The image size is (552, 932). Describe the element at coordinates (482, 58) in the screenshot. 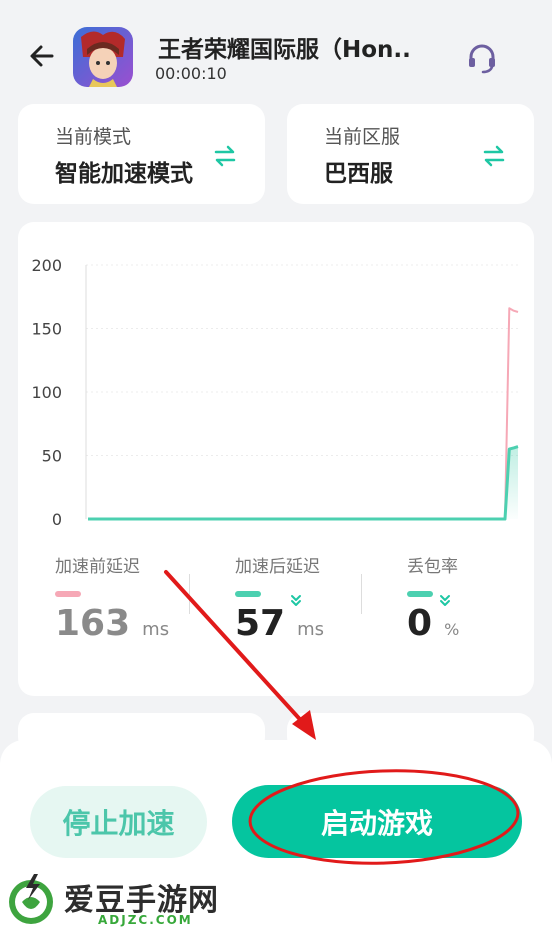

I see `headset-support-icon` at that location.